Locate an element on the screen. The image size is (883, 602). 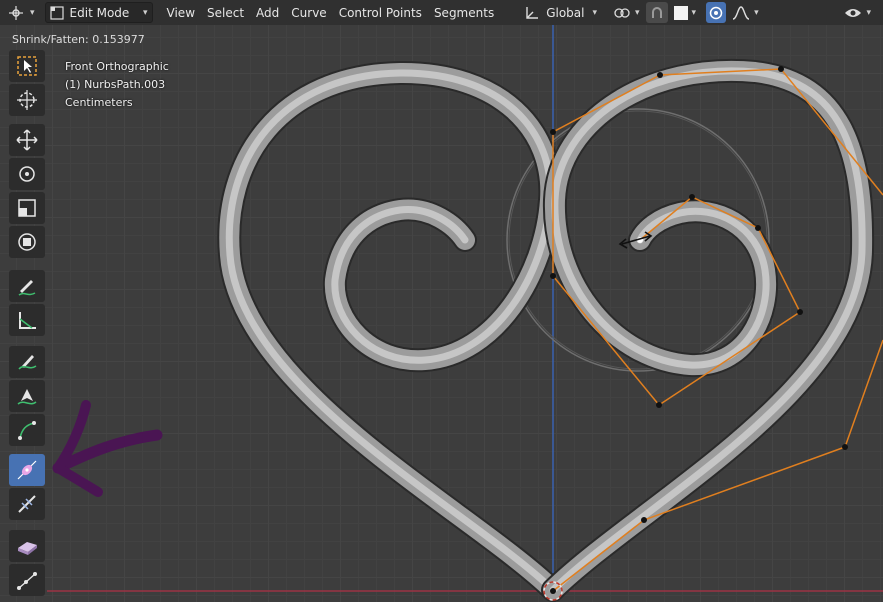
randomize-icon is located at coordinates (27, 548).